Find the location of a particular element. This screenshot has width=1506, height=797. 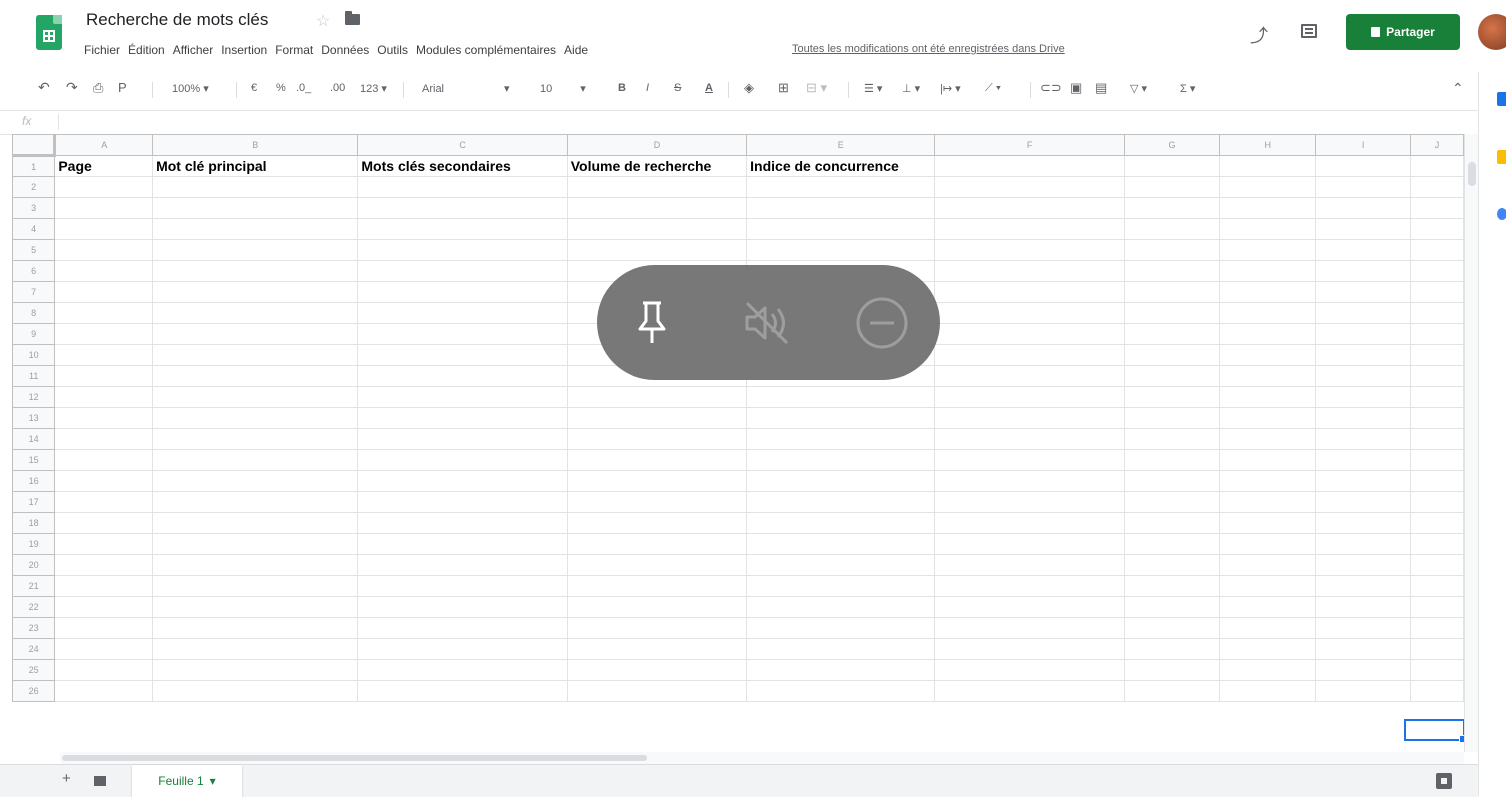

print-icon: ⎙ is located at coordinates (98, 88).